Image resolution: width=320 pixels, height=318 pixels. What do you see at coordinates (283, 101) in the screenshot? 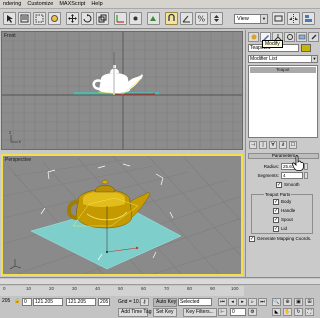
I see `modifier-stack: Teapot` at bounding box center [283, 101].